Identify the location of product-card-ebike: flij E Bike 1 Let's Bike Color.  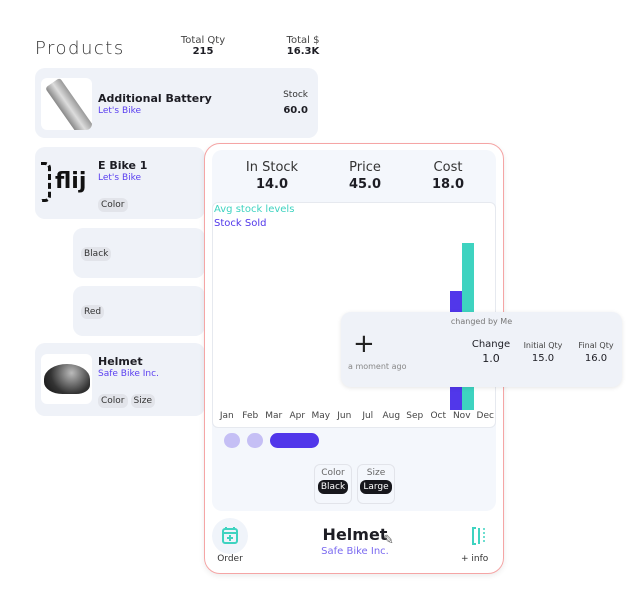
(120, 183).